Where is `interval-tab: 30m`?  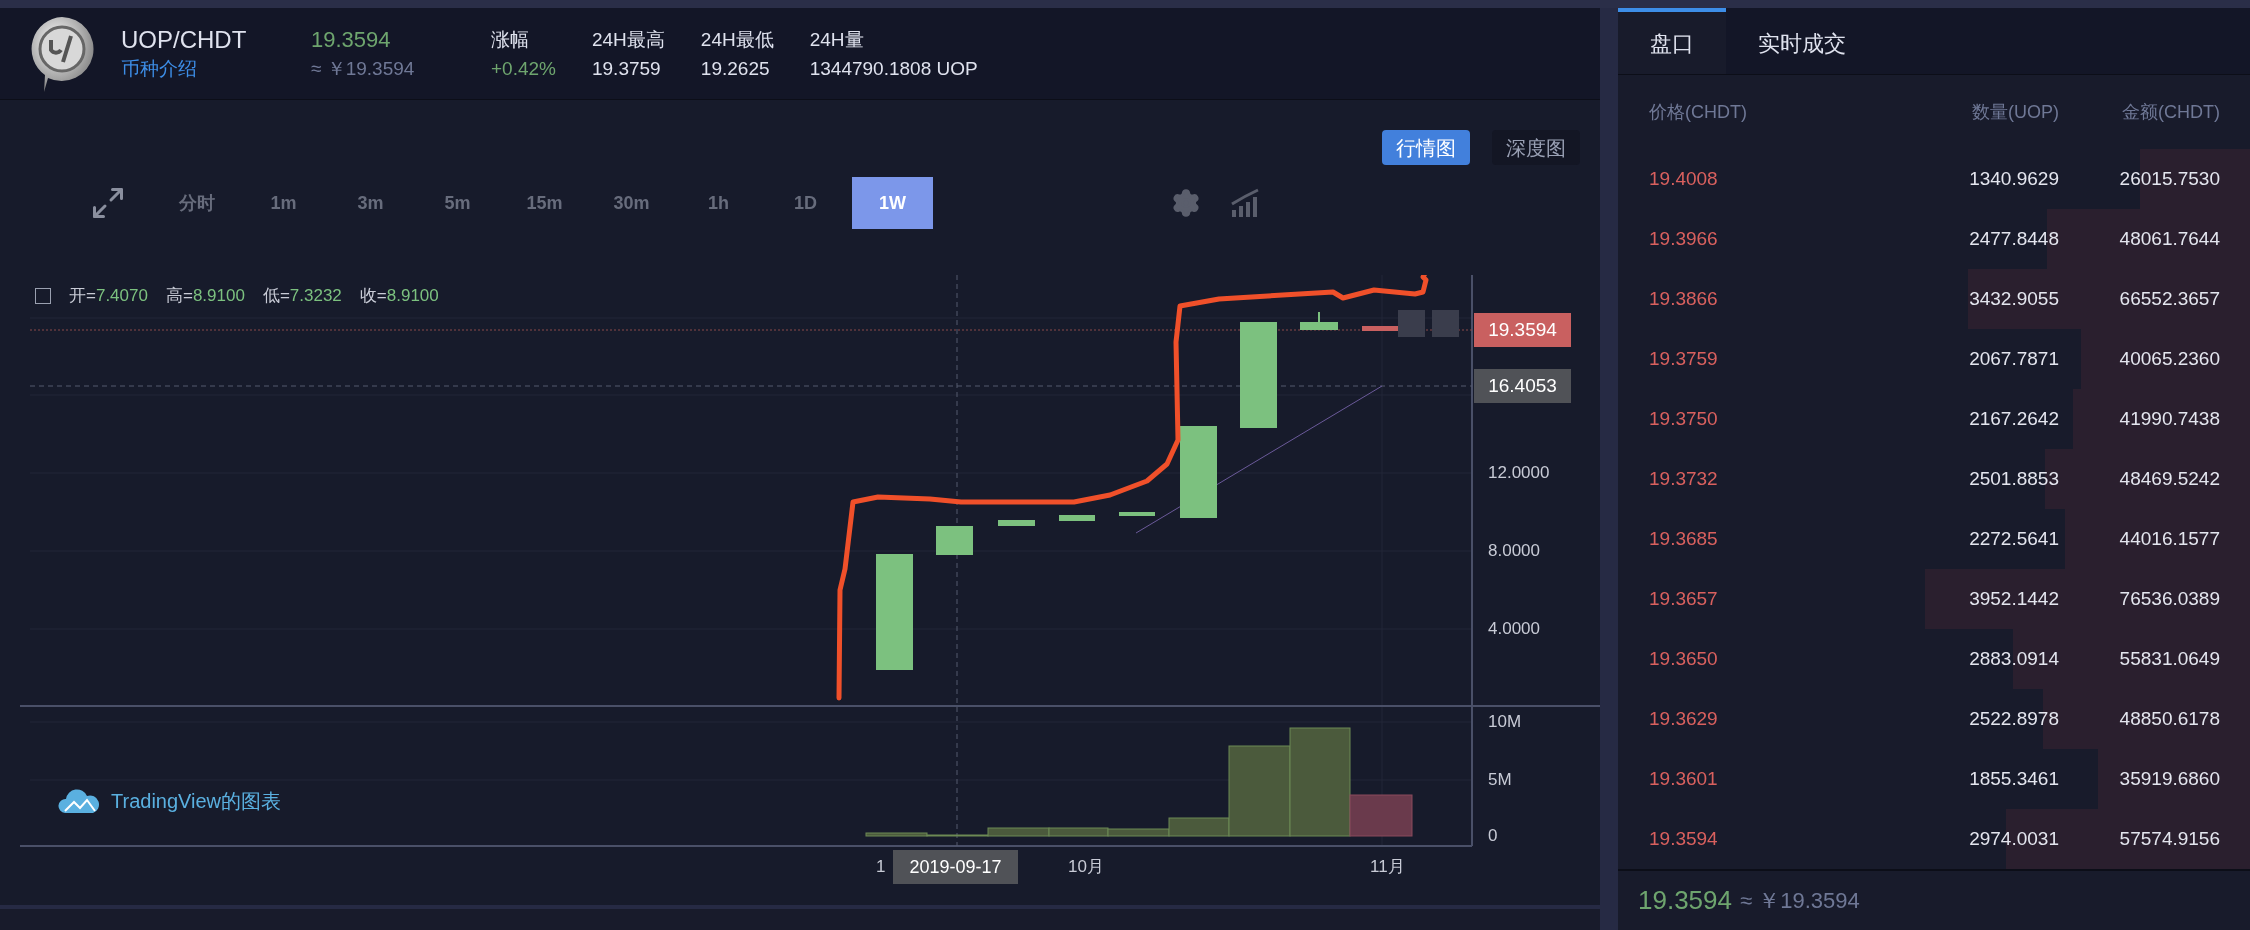
interval-tab: 30m is located at coordinates (631, 203).